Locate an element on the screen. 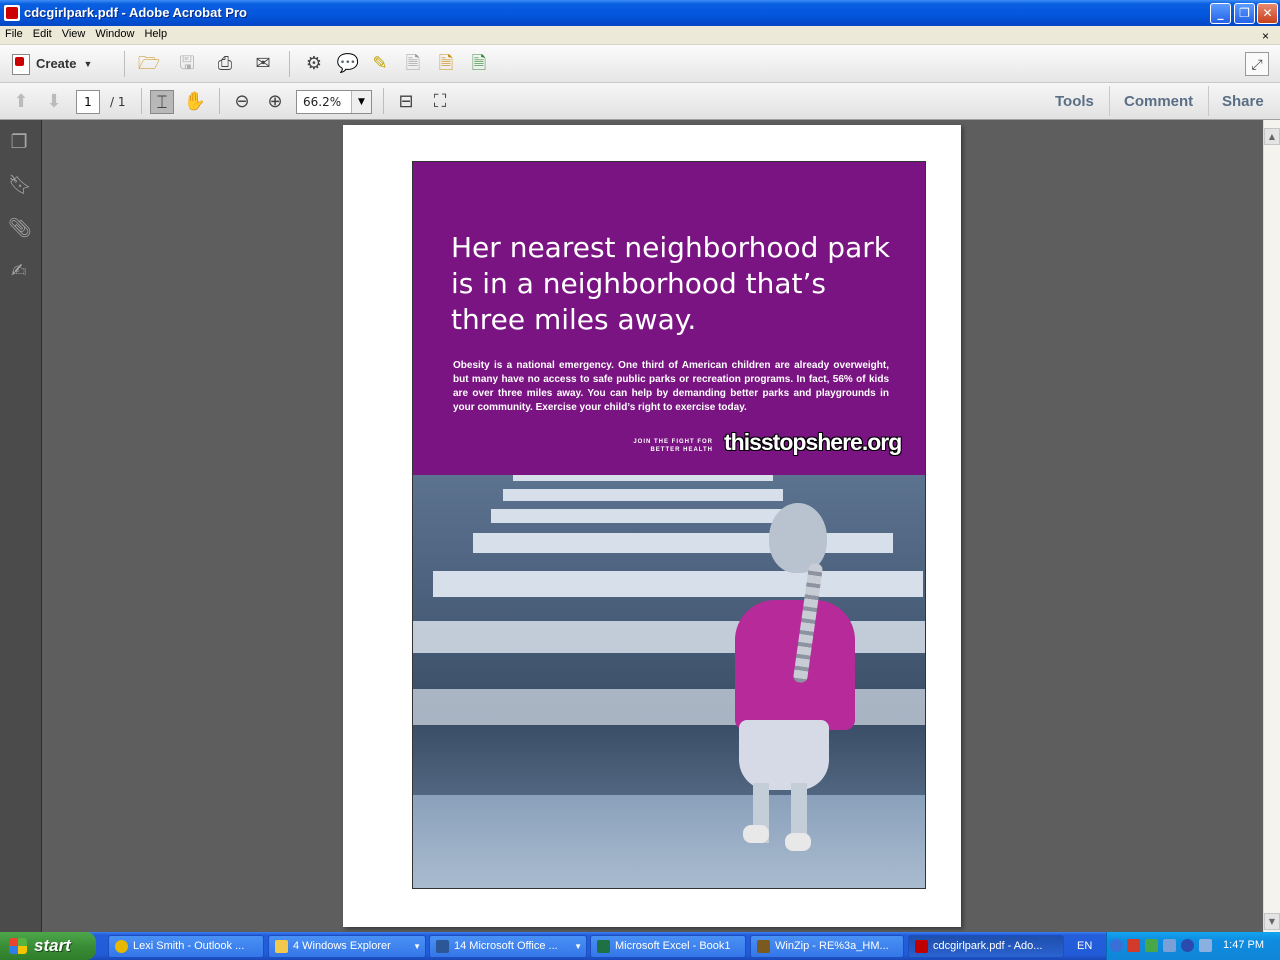 This screenshot has height=960, width=1280. tray-expand-icon is located at coordinates (1116, 945).